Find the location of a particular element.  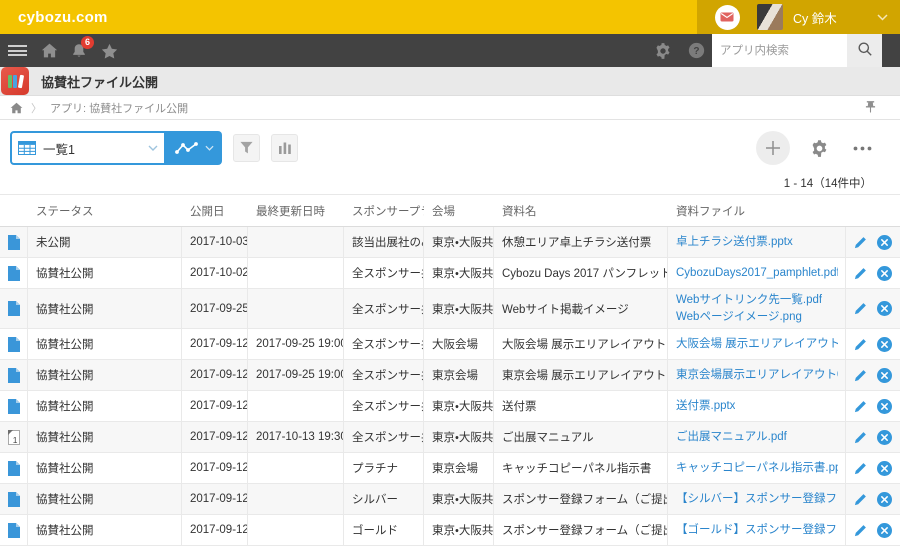

breadcrumb-home-icon is located at coordinates (16, 108).